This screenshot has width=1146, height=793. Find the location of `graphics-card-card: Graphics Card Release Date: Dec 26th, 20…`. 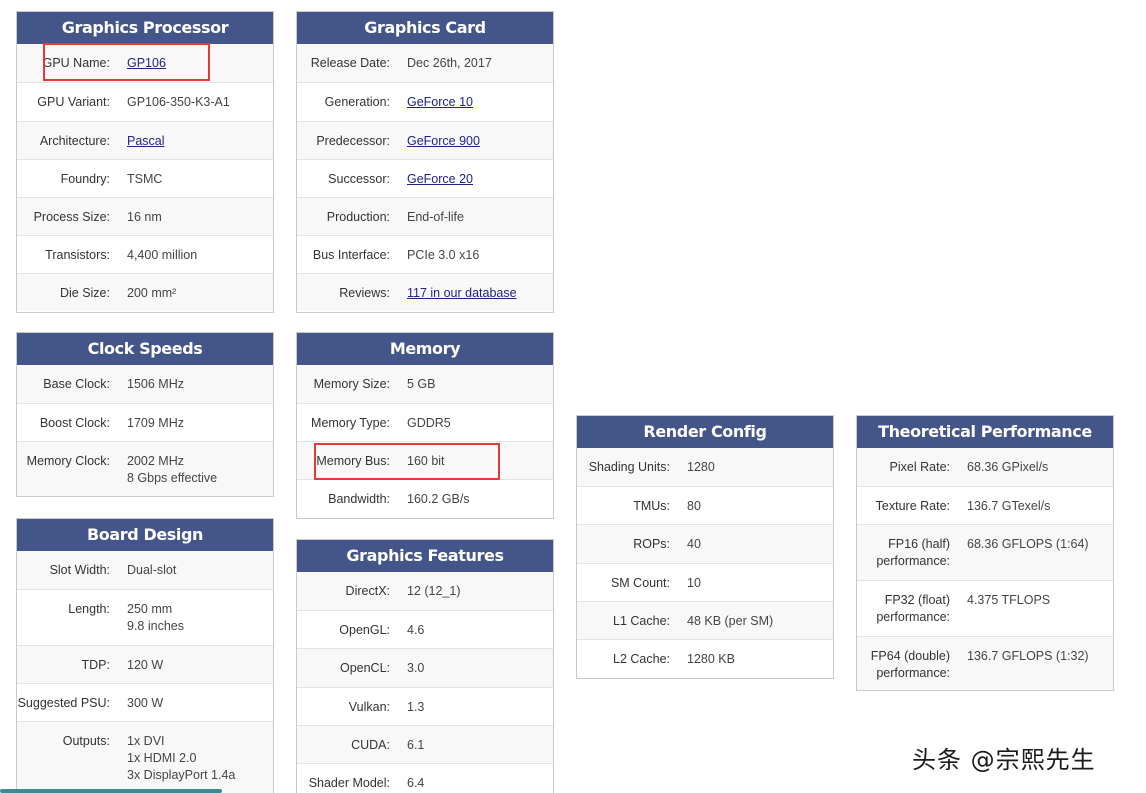

graphics-card-card: Graphics Card Release Date: Dec 26th, 20… is located at coordinates (425, 162).